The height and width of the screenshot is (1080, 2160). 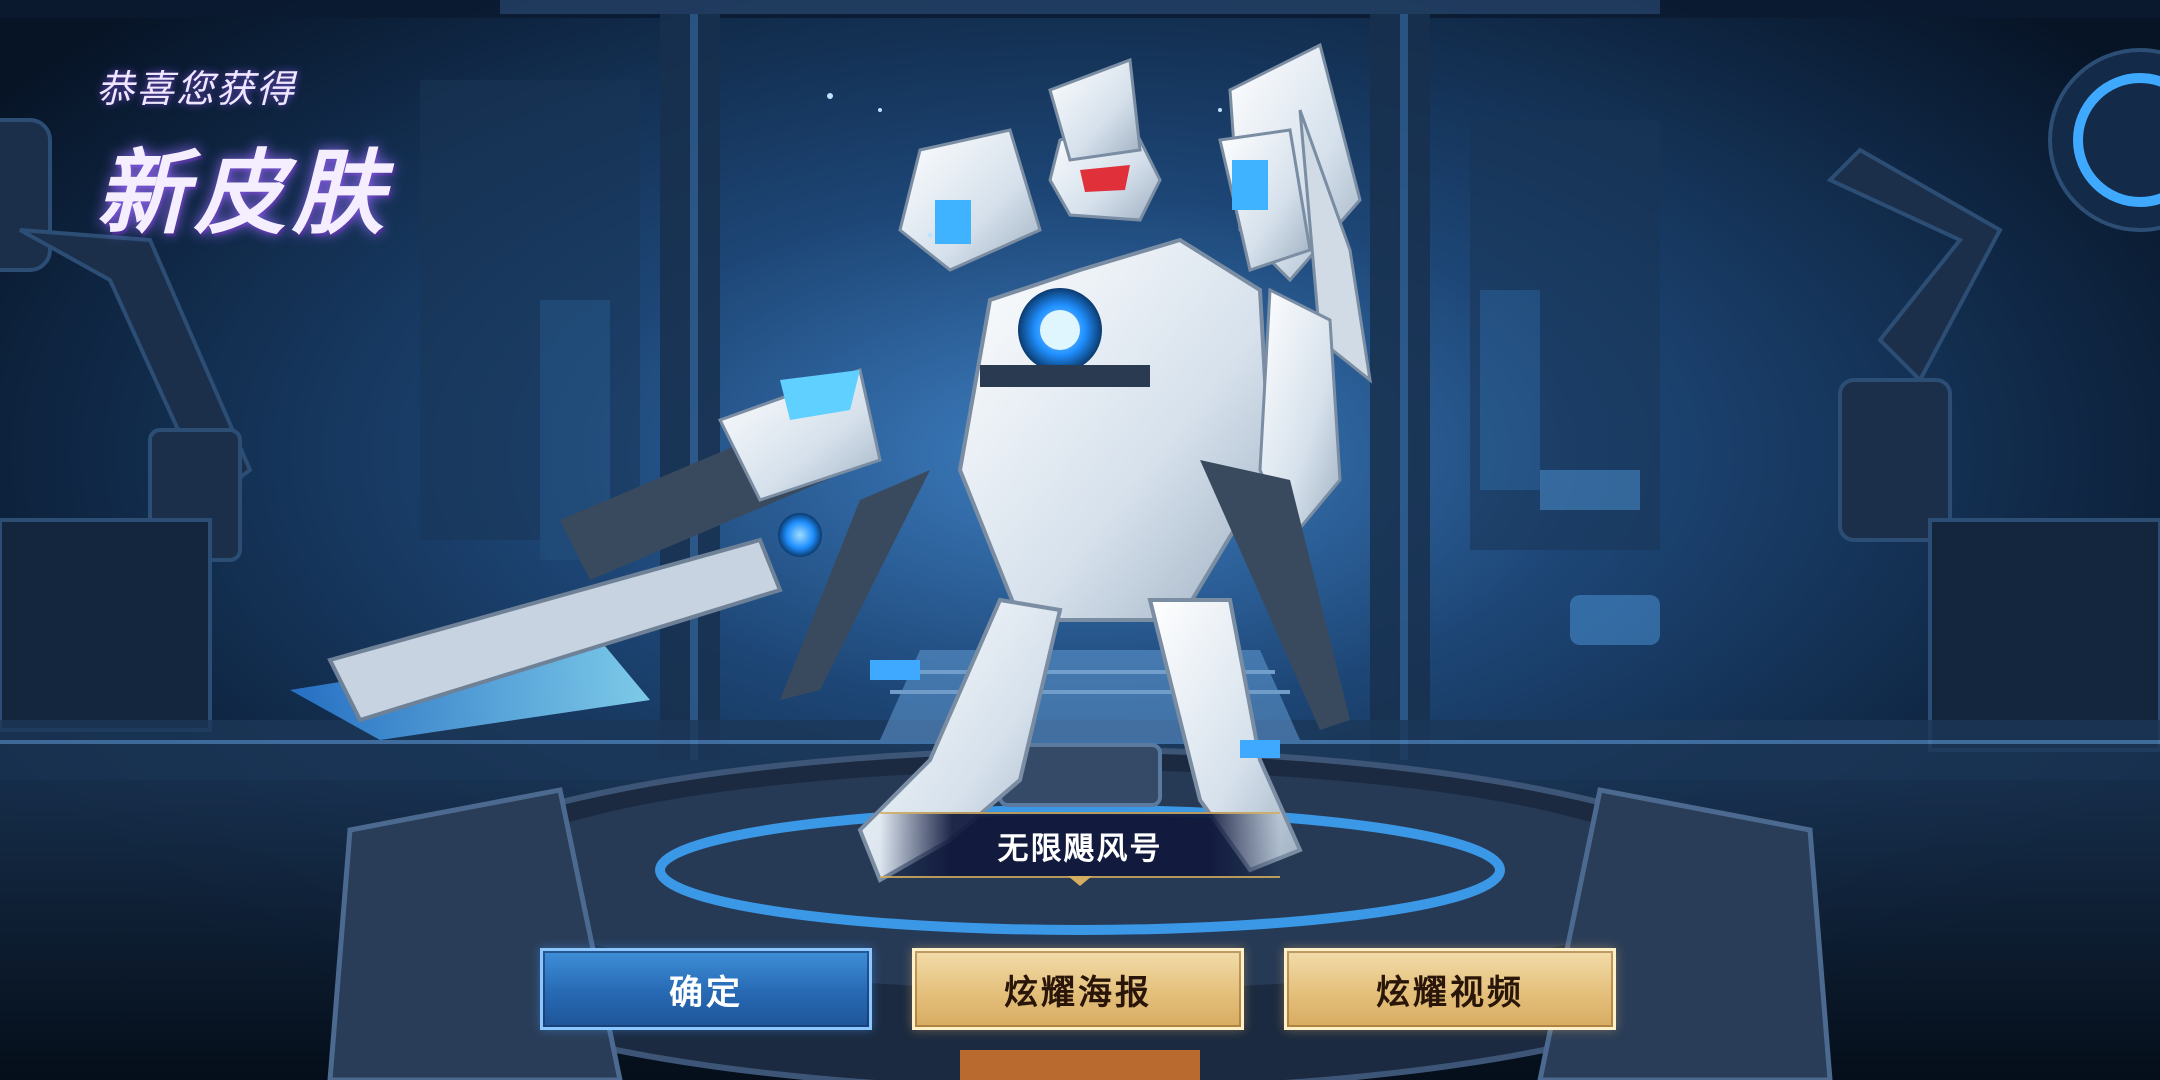 I want to click on skin-name-label: 无限飓风号, so click(x=1080, y=848).